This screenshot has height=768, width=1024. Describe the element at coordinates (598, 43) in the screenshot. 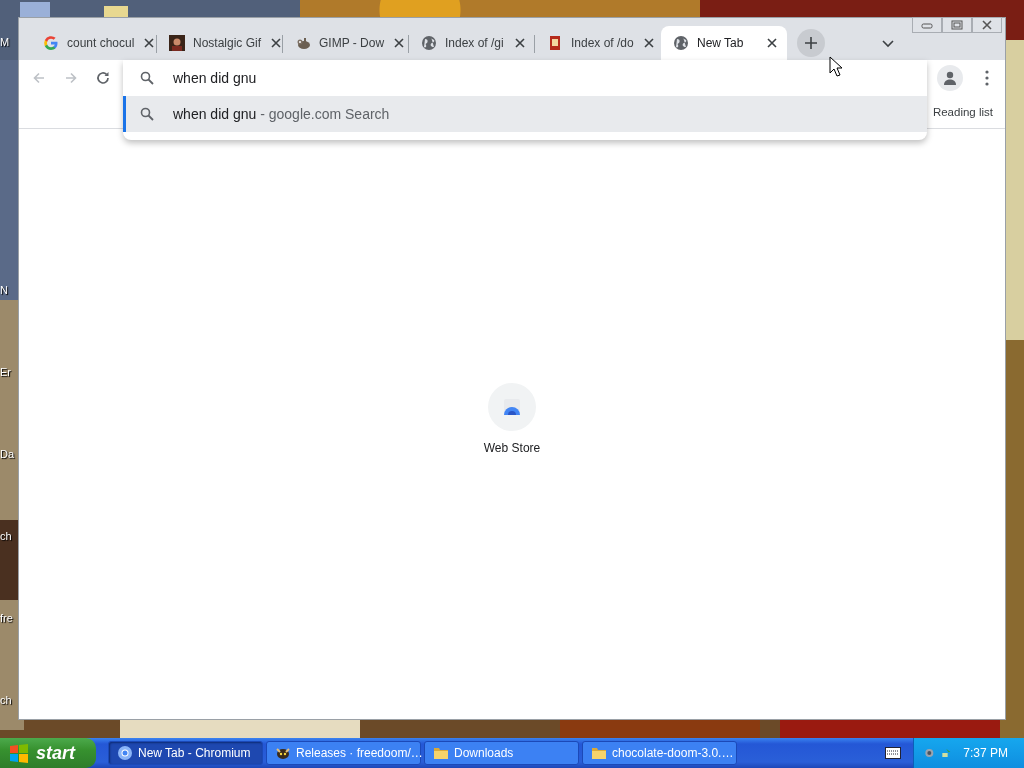

I see `browser-tab: Index of /do` at that location.